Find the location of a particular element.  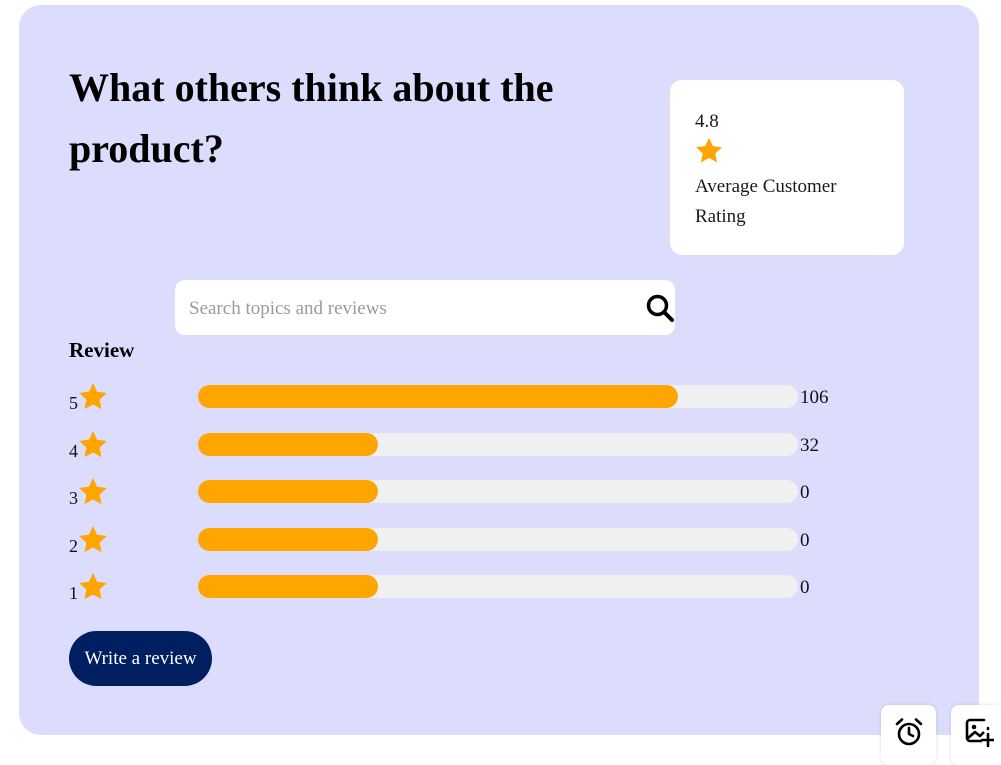

page-title: What others think about the product? is located at coordinates (311, 118).